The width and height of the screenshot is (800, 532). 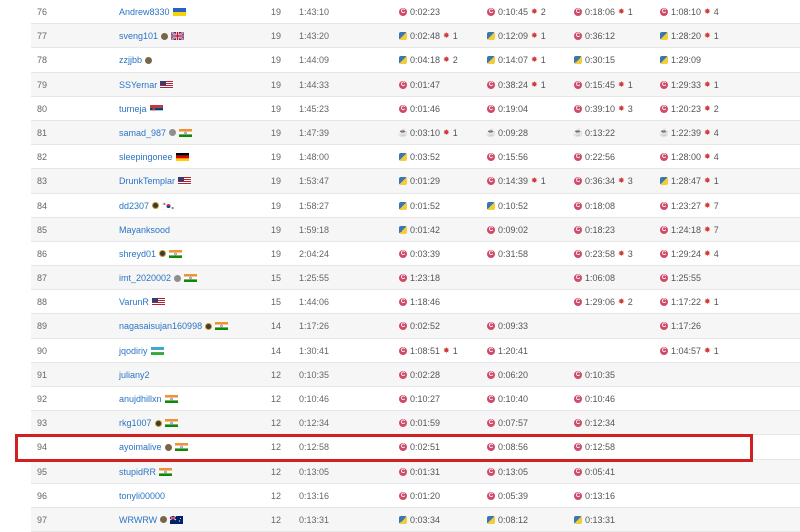 I want to click on username-link: shreyd01, so click(x=137, y=254).